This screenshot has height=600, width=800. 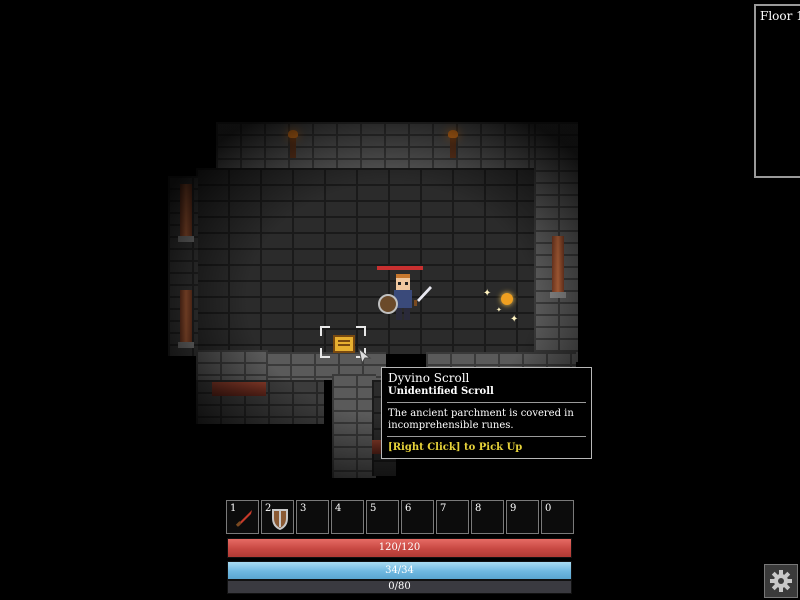 What do you see at coordinates (232, 365) in the screenshot?
I see `south-wall-left` at bounding box center [232, 365].